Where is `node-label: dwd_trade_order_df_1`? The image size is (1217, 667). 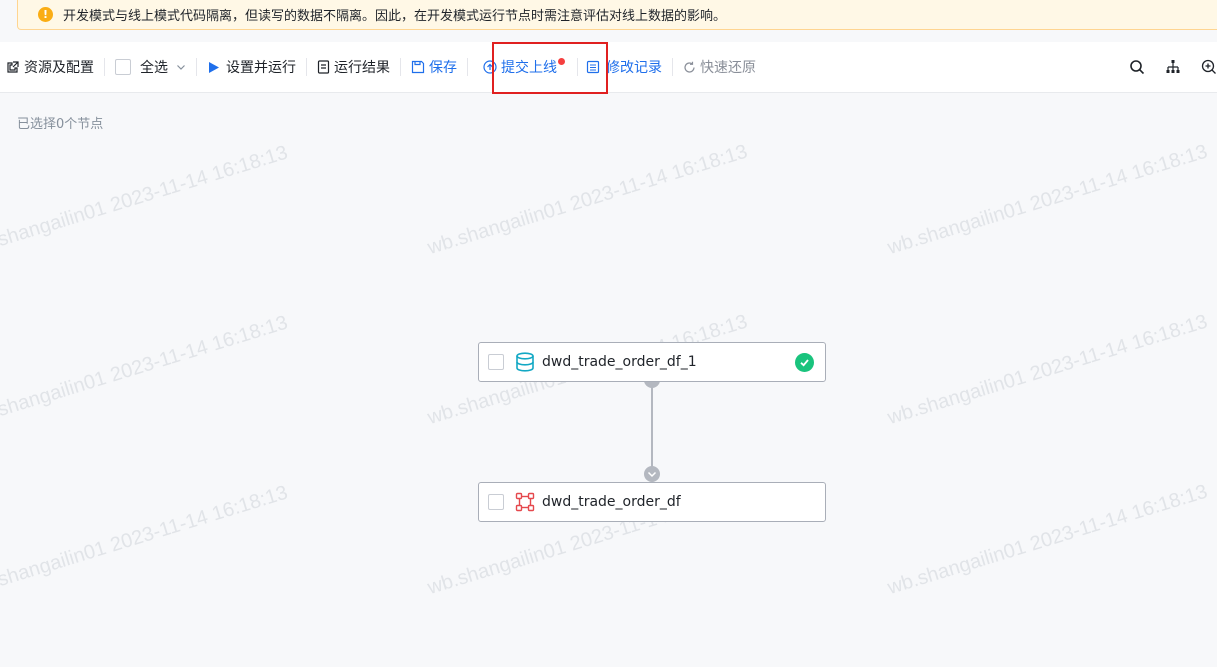
node-label: dwd_trade_order_df_1 is located at coordinates (619, 362).